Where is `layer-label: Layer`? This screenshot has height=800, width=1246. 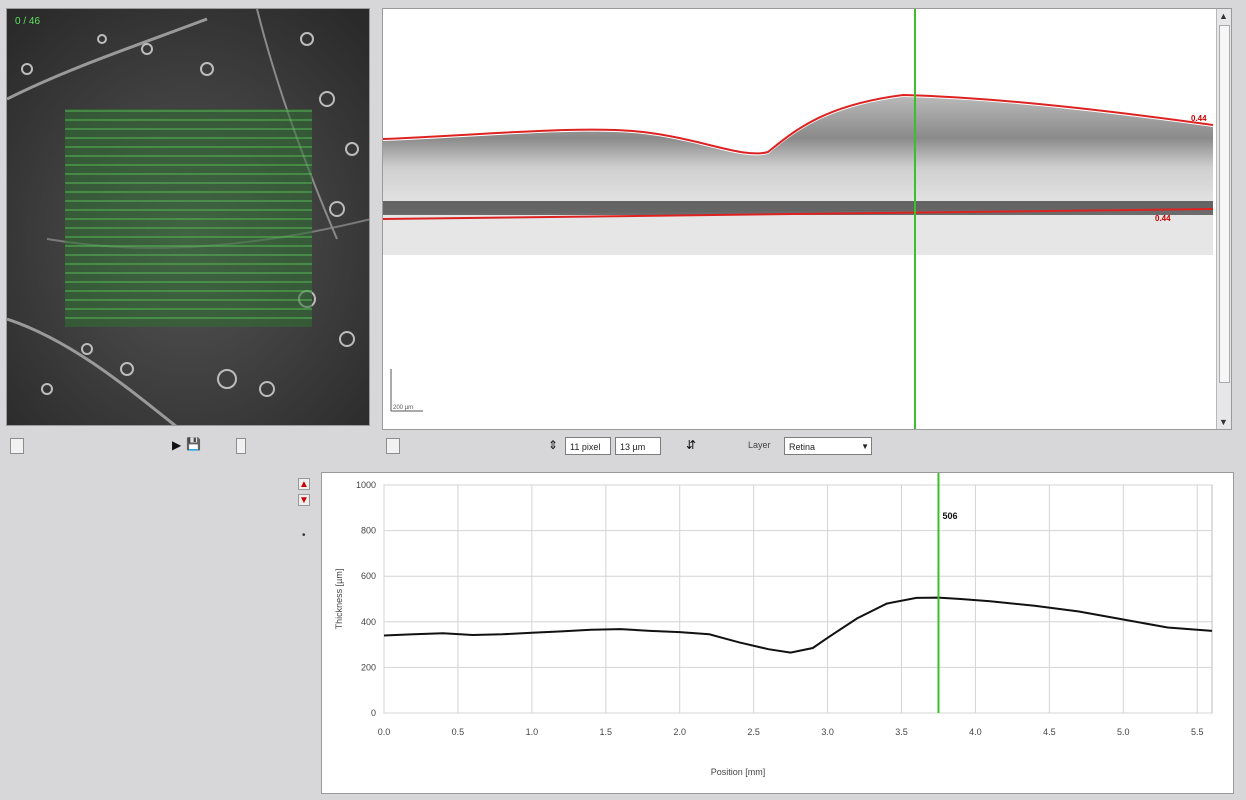 layer-label: Layer is located at coordinates (759, 445).